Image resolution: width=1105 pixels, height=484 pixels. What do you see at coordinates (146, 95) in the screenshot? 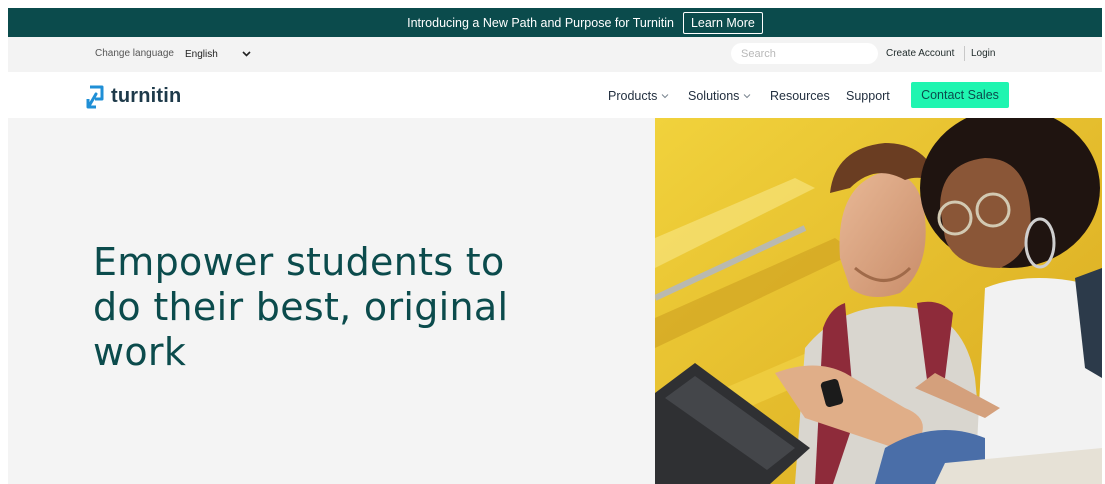
I see `logo-text: turnitin` at bounding box center [146, 95].